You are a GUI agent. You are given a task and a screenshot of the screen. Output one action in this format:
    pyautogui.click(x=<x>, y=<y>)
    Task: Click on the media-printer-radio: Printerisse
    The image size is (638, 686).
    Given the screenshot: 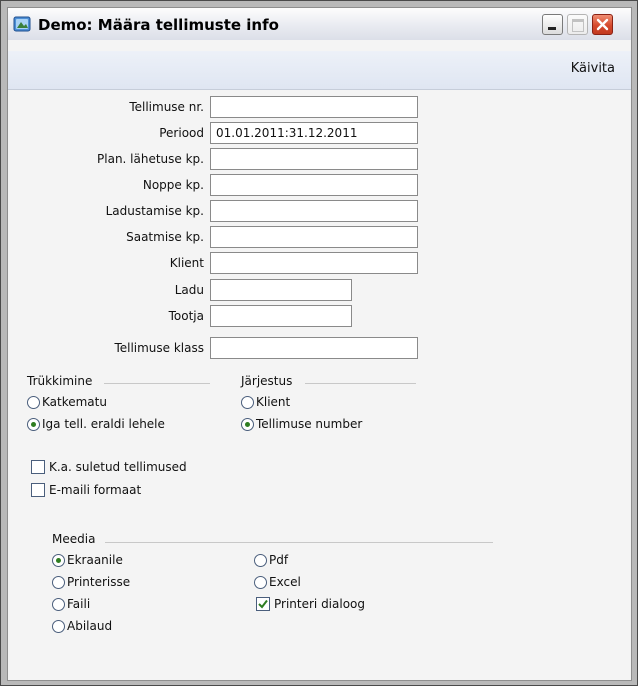 What is the action you would take?
    pyautogui.click(x=91, y=584)
    